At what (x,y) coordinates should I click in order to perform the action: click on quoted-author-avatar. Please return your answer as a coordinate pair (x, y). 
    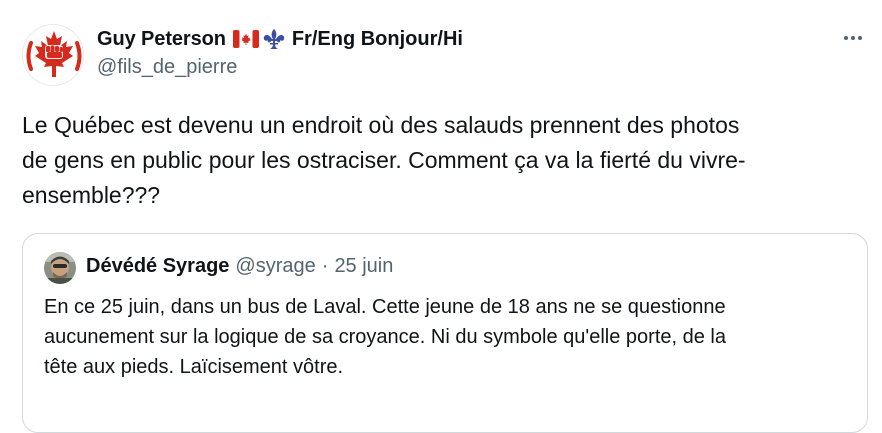
    Looking at the image, I should click on (60, 268).